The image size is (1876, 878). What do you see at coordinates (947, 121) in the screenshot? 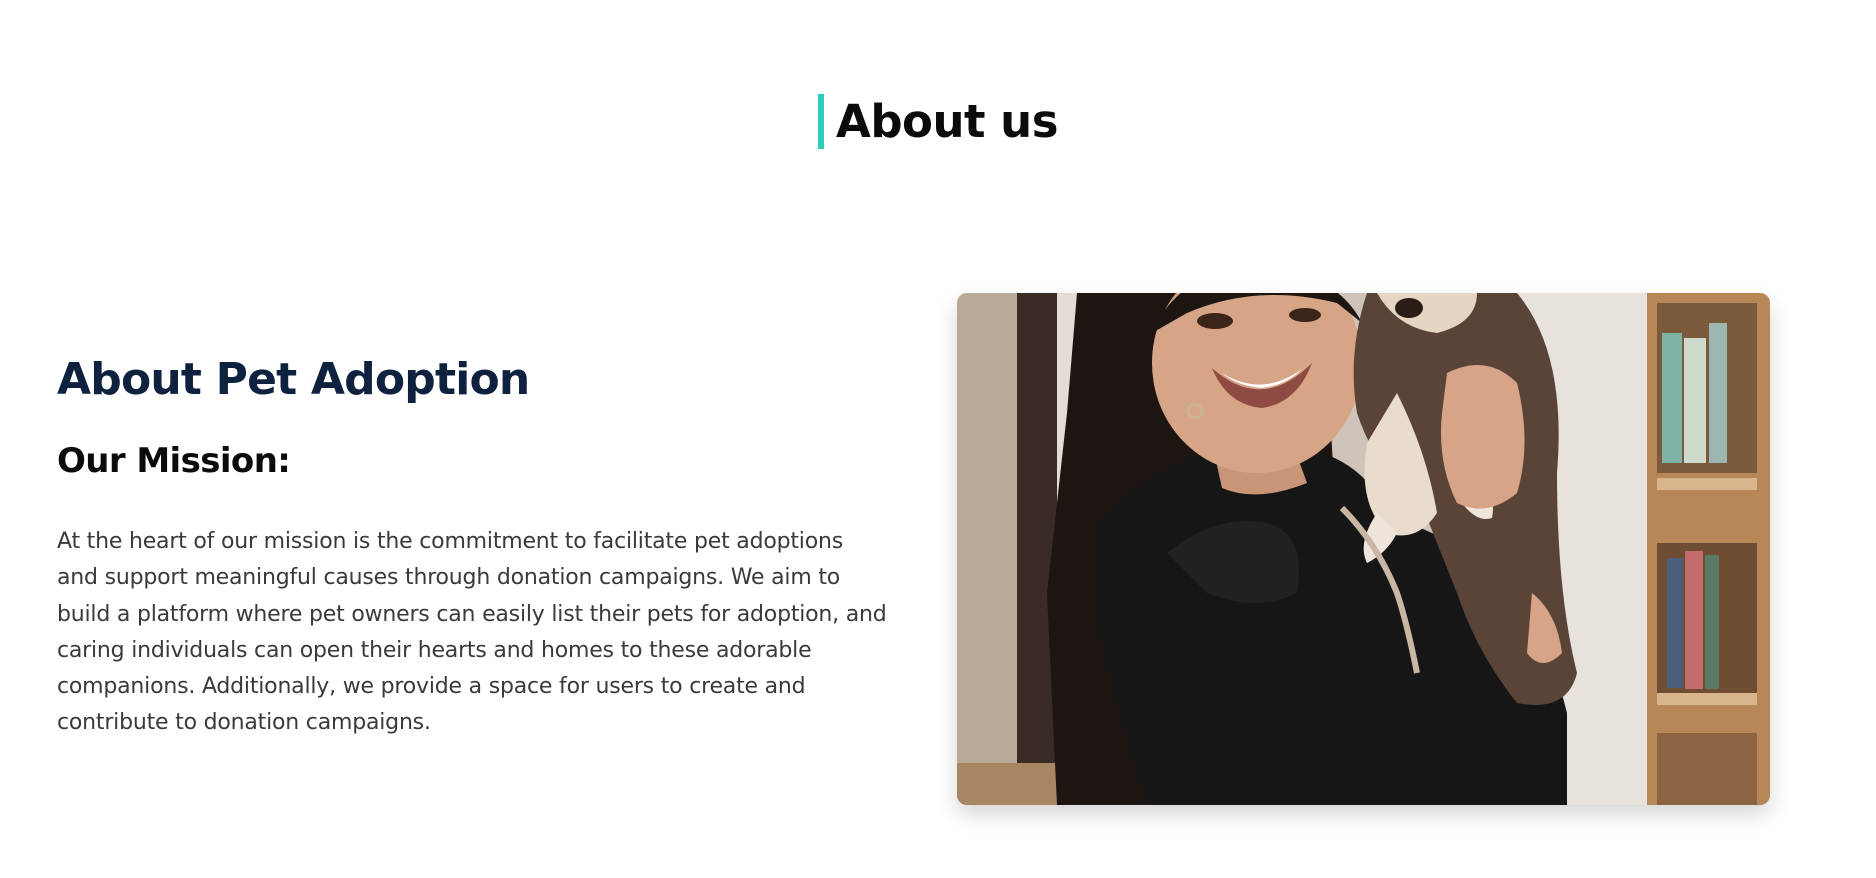
I see `section-title: About us` at bounding box center [947, 121].